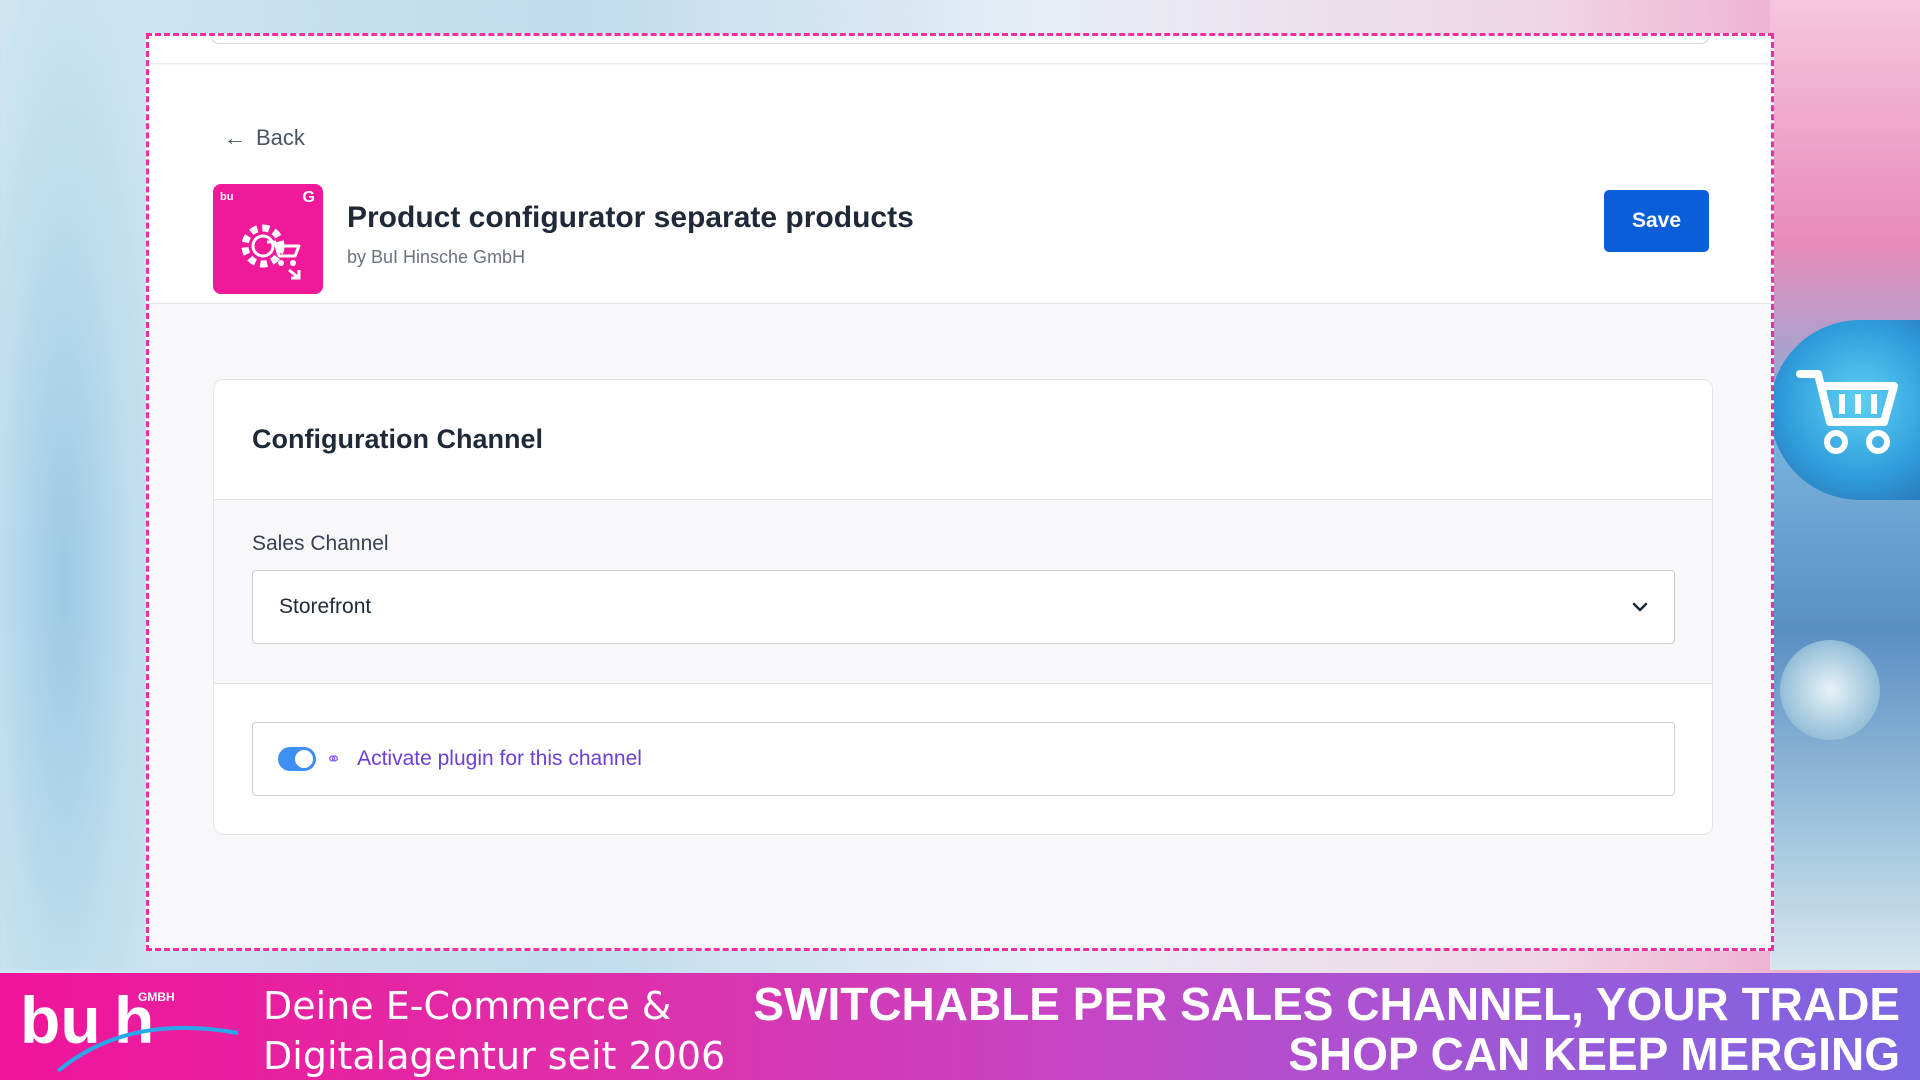 The height and width of the screenshot is (1080, 1920). I want to click on headline-line-2: SHOP CAN KEEP MERGING, so click(1594, 1054).